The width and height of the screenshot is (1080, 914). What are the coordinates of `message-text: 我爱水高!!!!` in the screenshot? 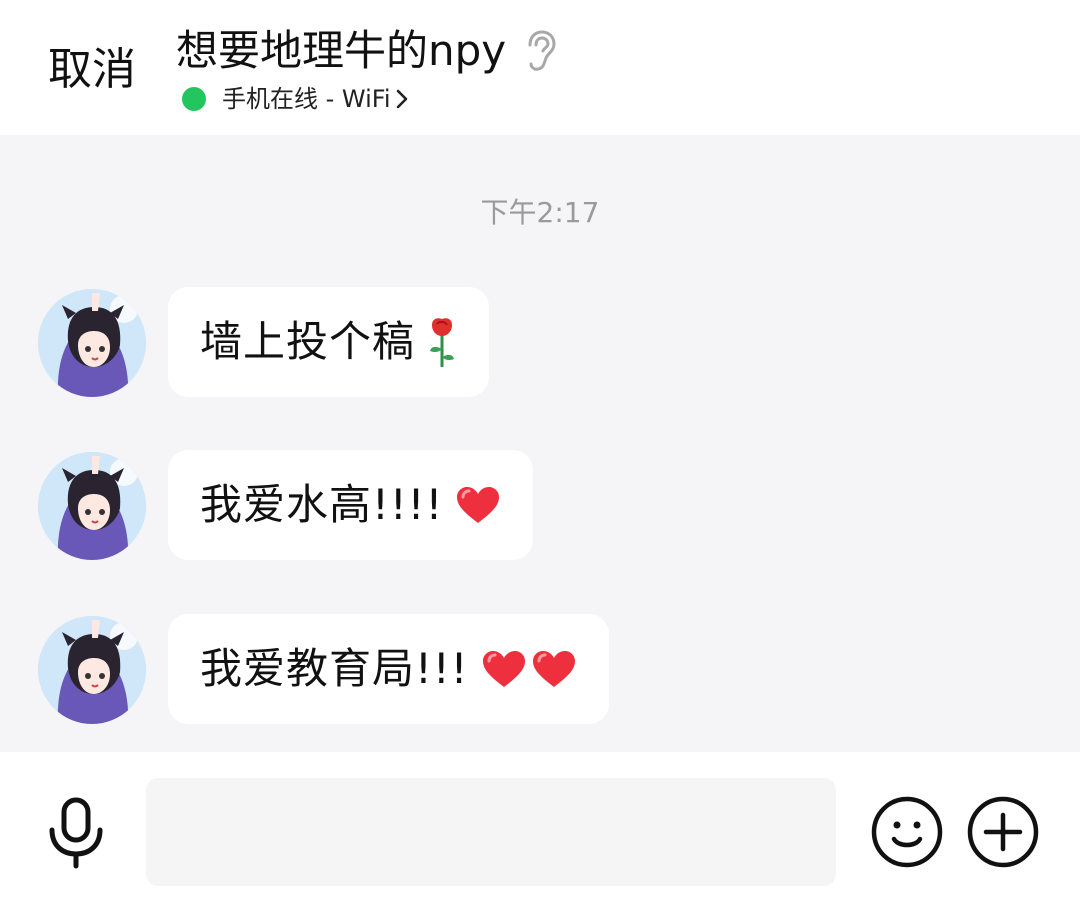 It's located at (322, 504).